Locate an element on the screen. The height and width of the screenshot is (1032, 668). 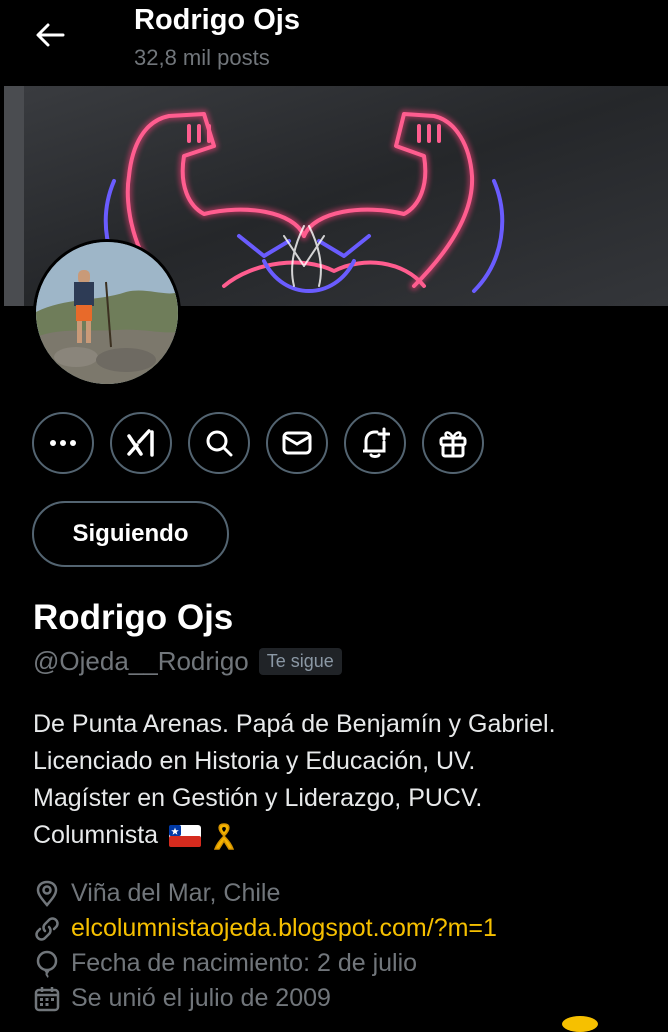
avatar is located at coordinates (107, 313).